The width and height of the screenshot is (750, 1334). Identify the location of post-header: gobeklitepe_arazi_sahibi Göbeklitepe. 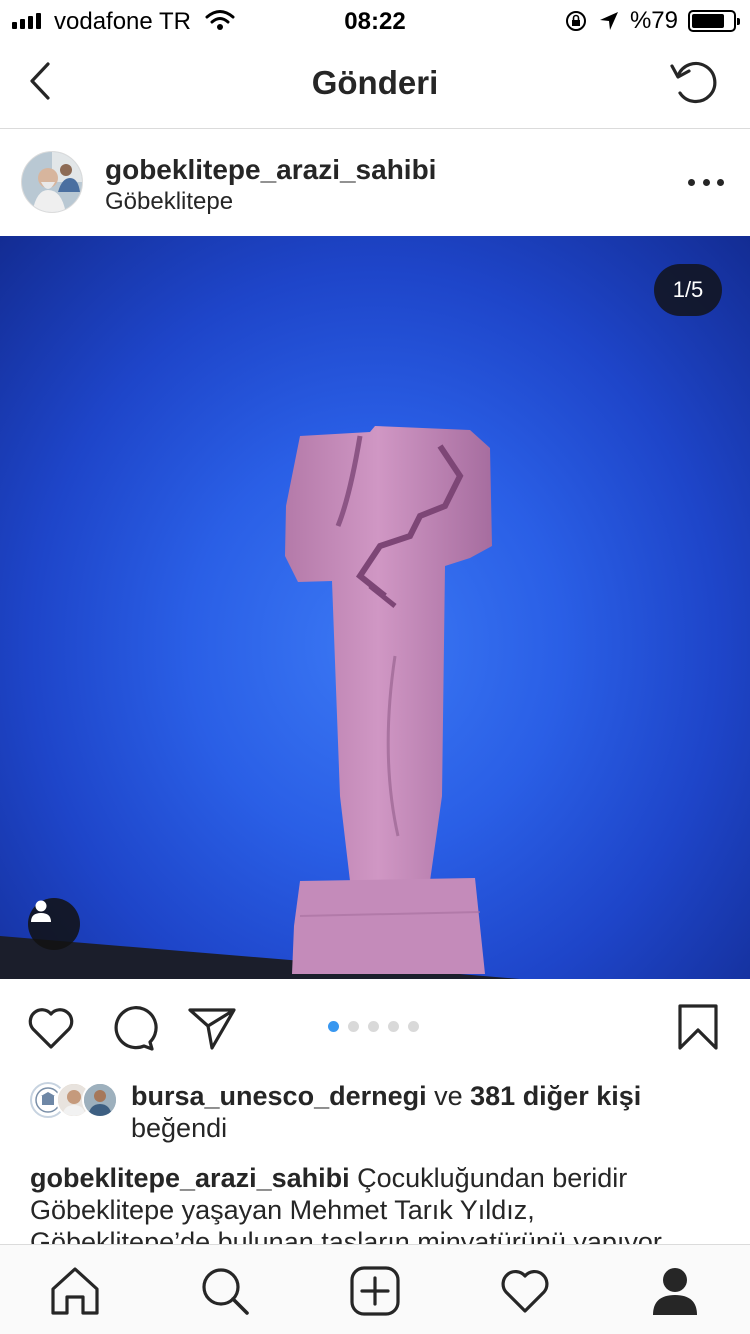
(375, 183).